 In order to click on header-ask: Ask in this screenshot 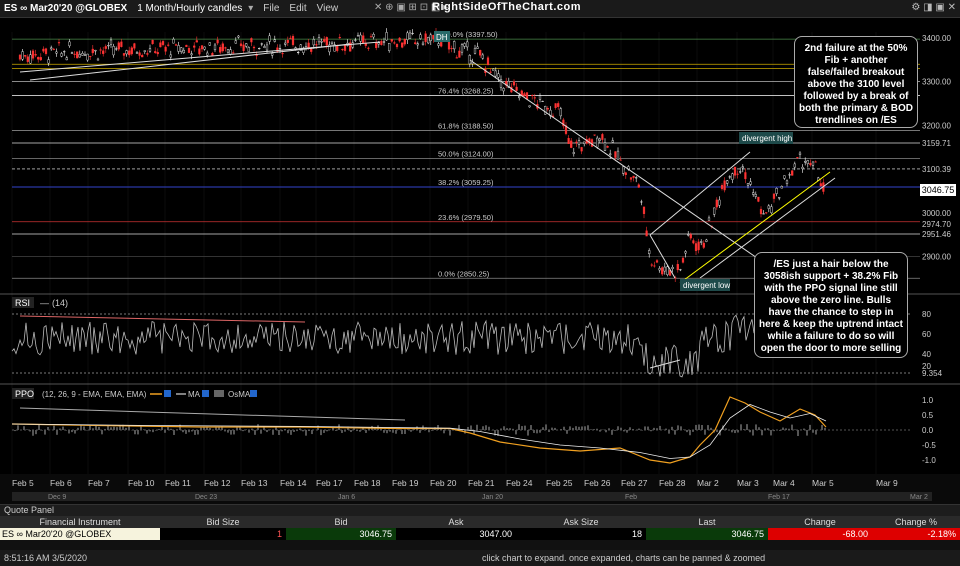, I will do `click(456, 522)`.